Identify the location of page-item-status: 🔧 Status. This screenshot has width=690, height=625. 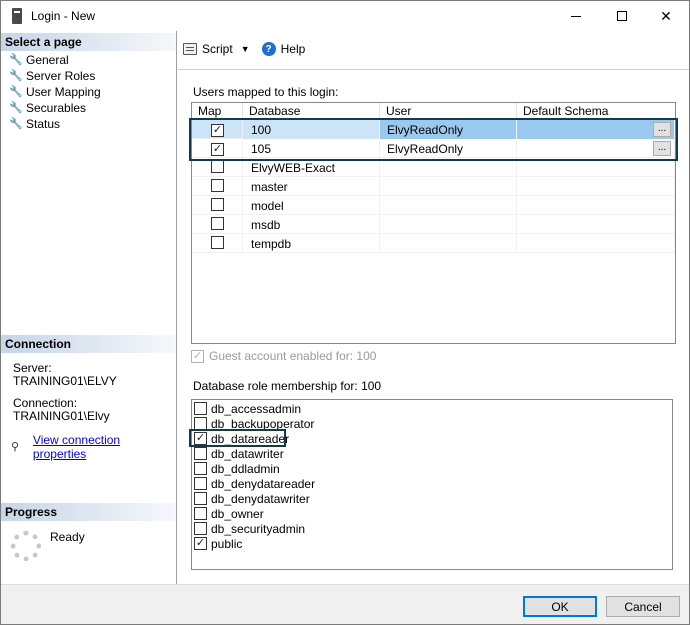
(55, 124).